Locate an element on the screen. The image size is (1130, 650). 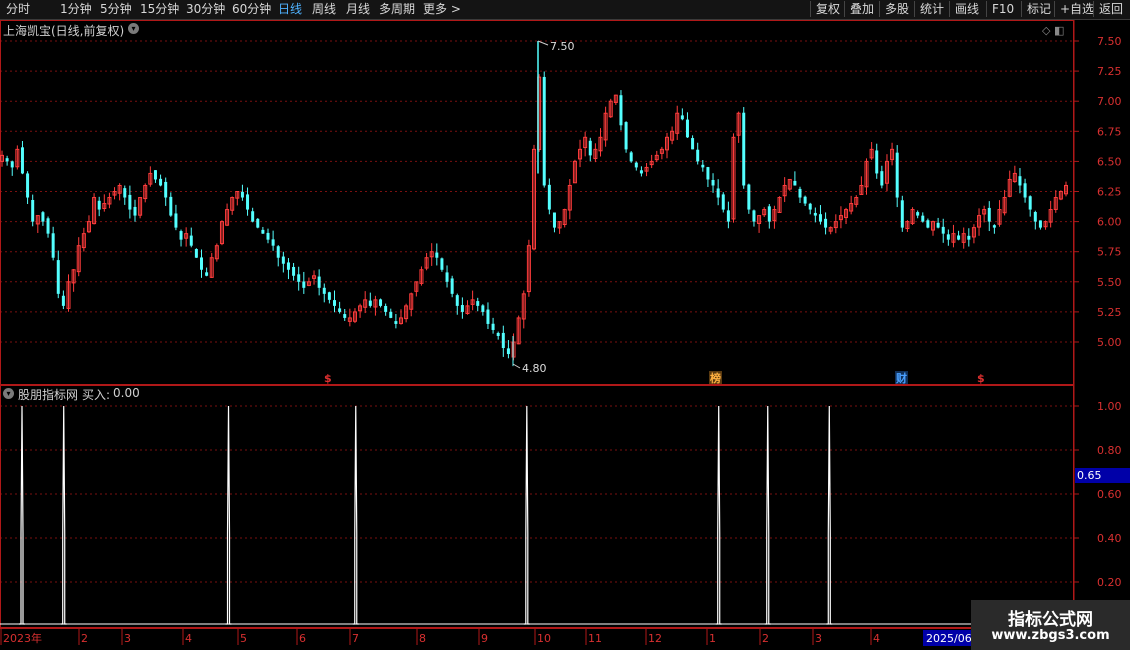
tab-intraday: 分时 is located at coordinates (18, 9).